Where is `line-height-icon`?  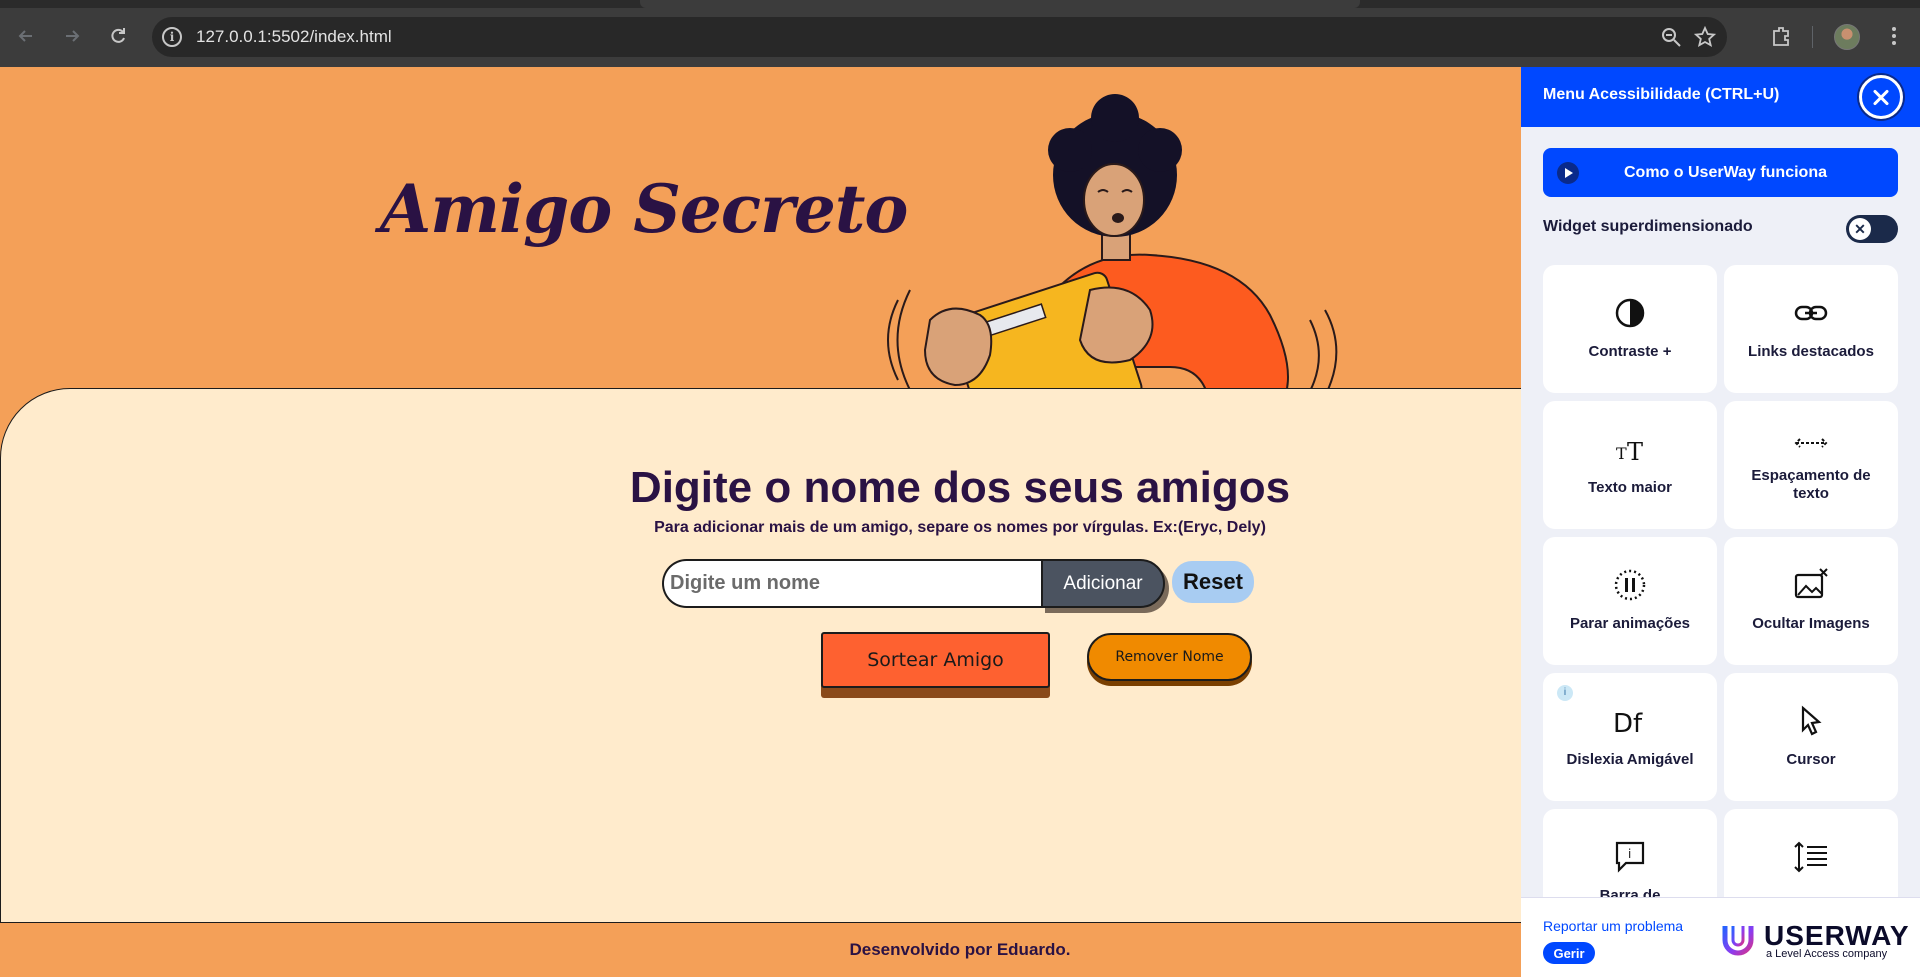 line-height-icon is located at coordinates (1811, 857).